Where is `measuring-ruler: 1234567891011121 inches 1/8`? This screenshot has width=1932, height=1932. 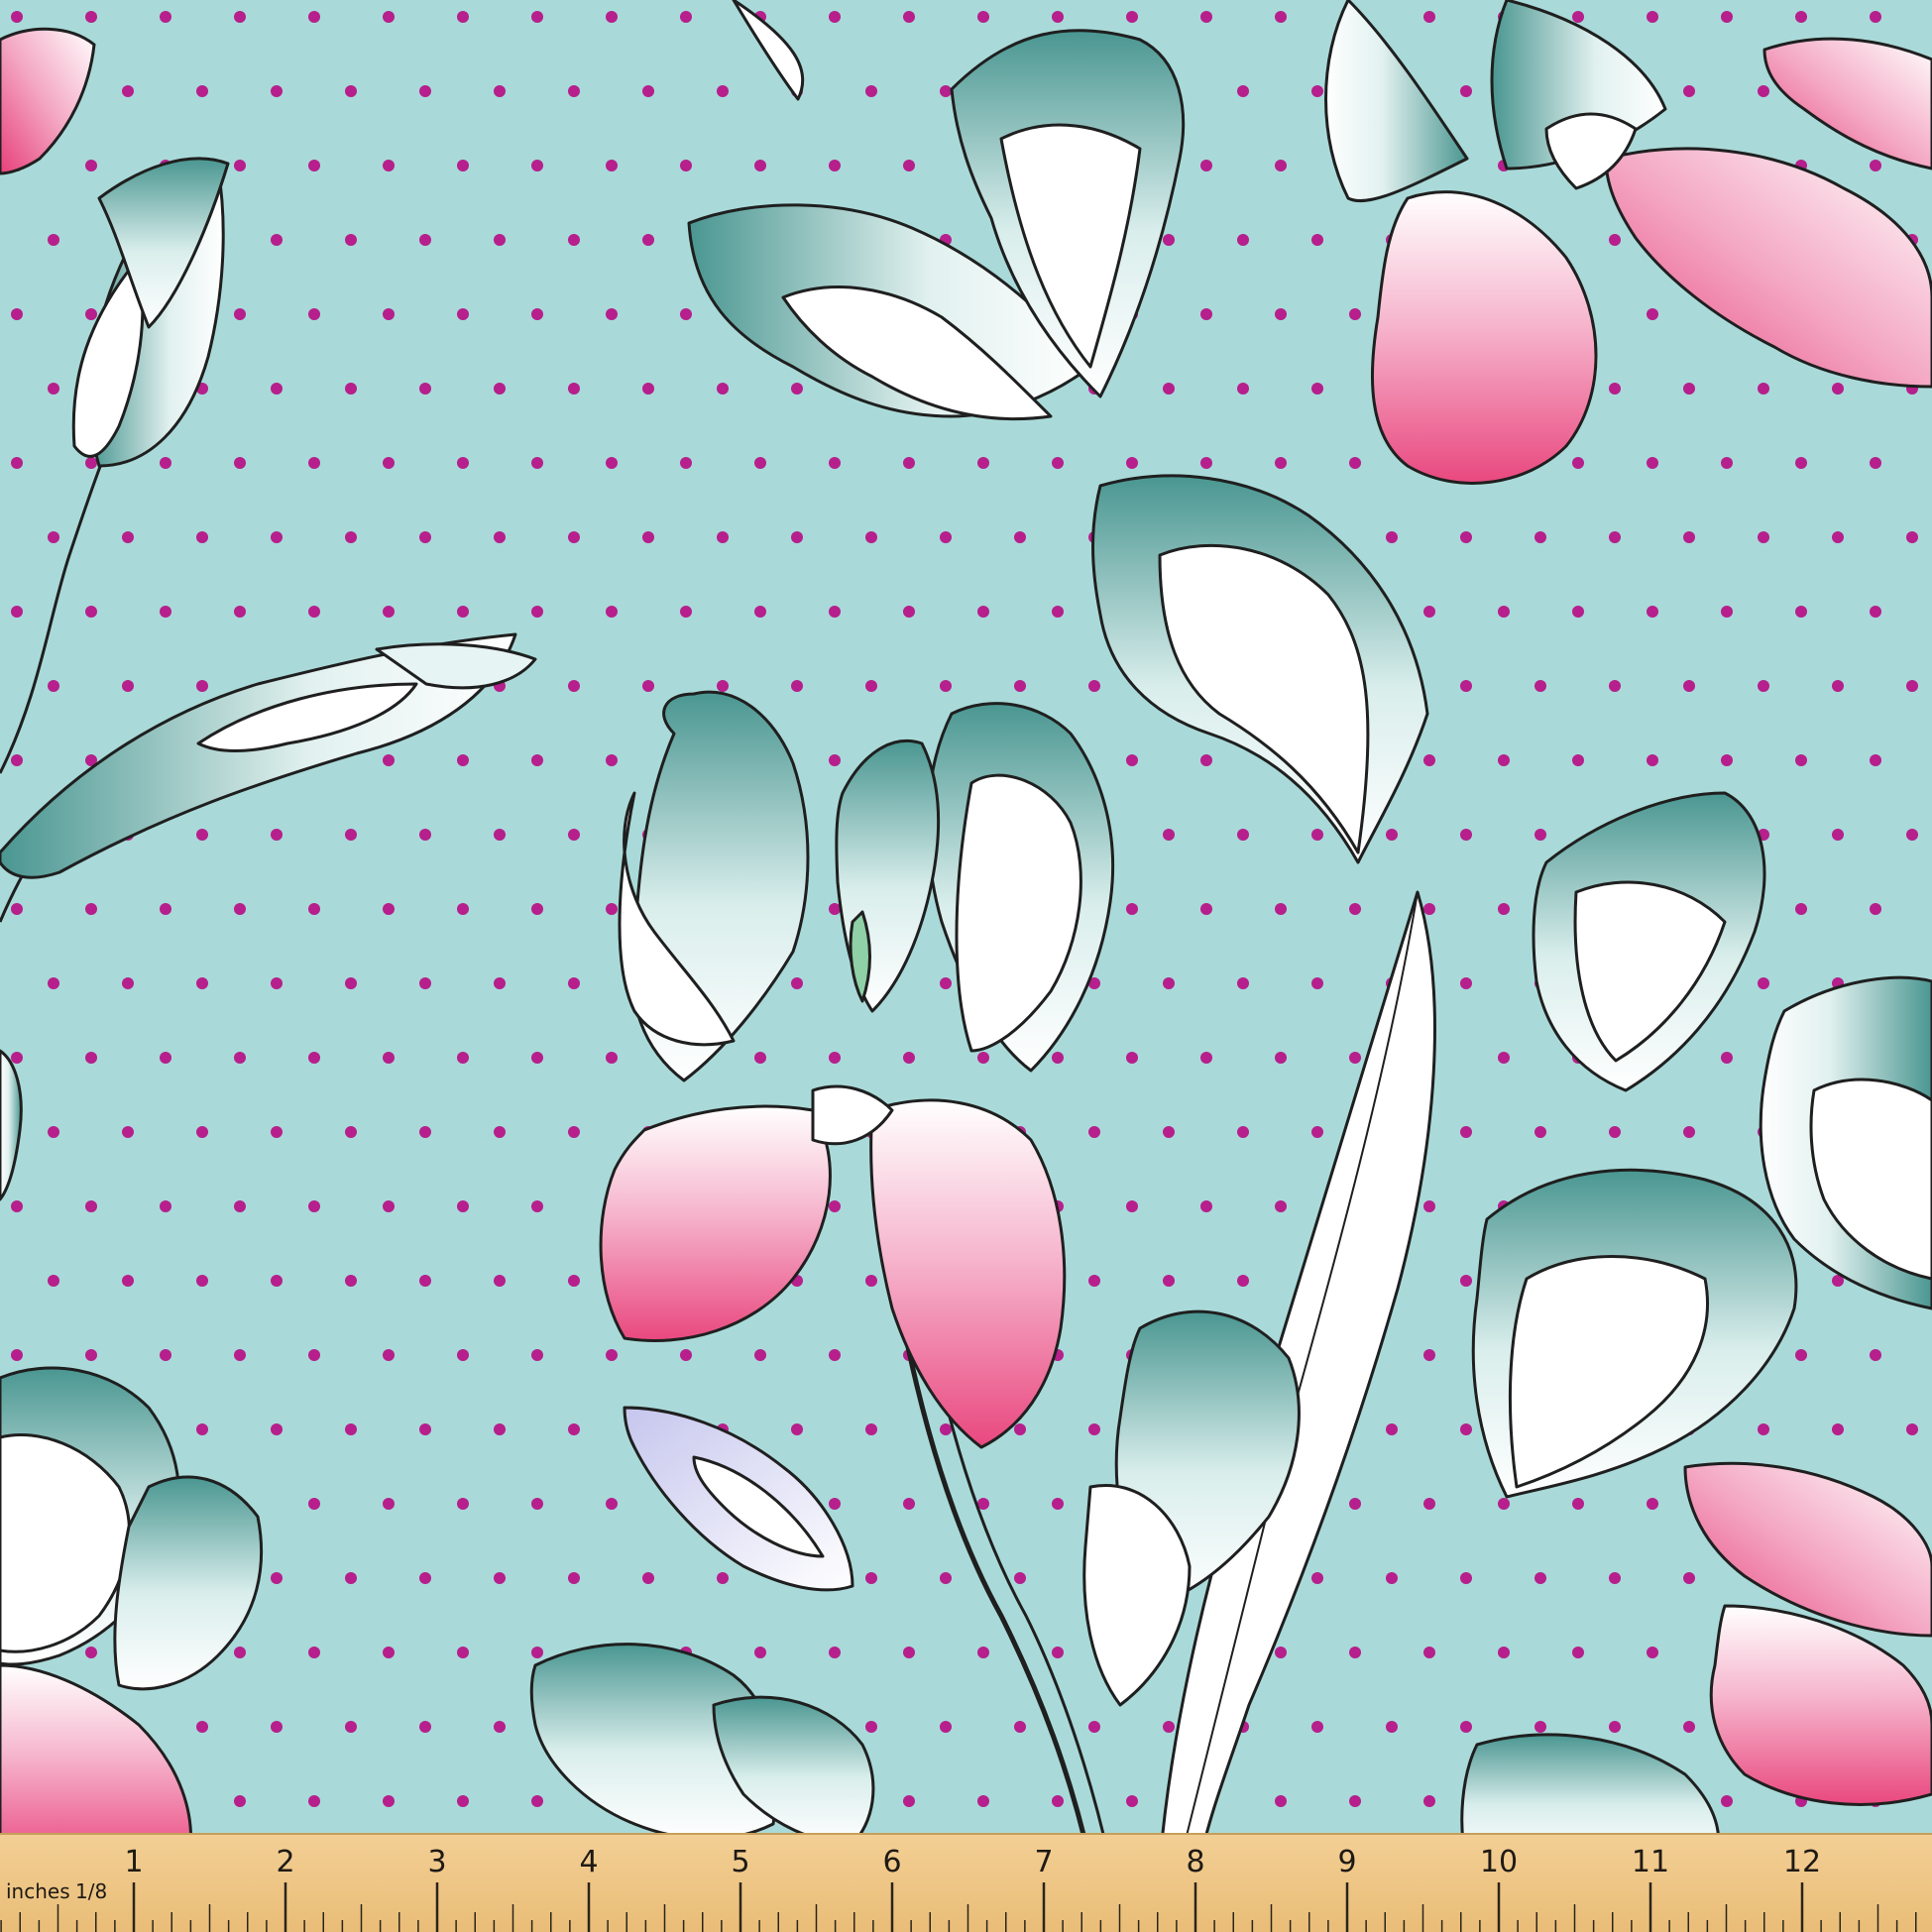 measuring-ruler: 1234567891011121 inches 1/8 is located at coordinates (966, 1882).